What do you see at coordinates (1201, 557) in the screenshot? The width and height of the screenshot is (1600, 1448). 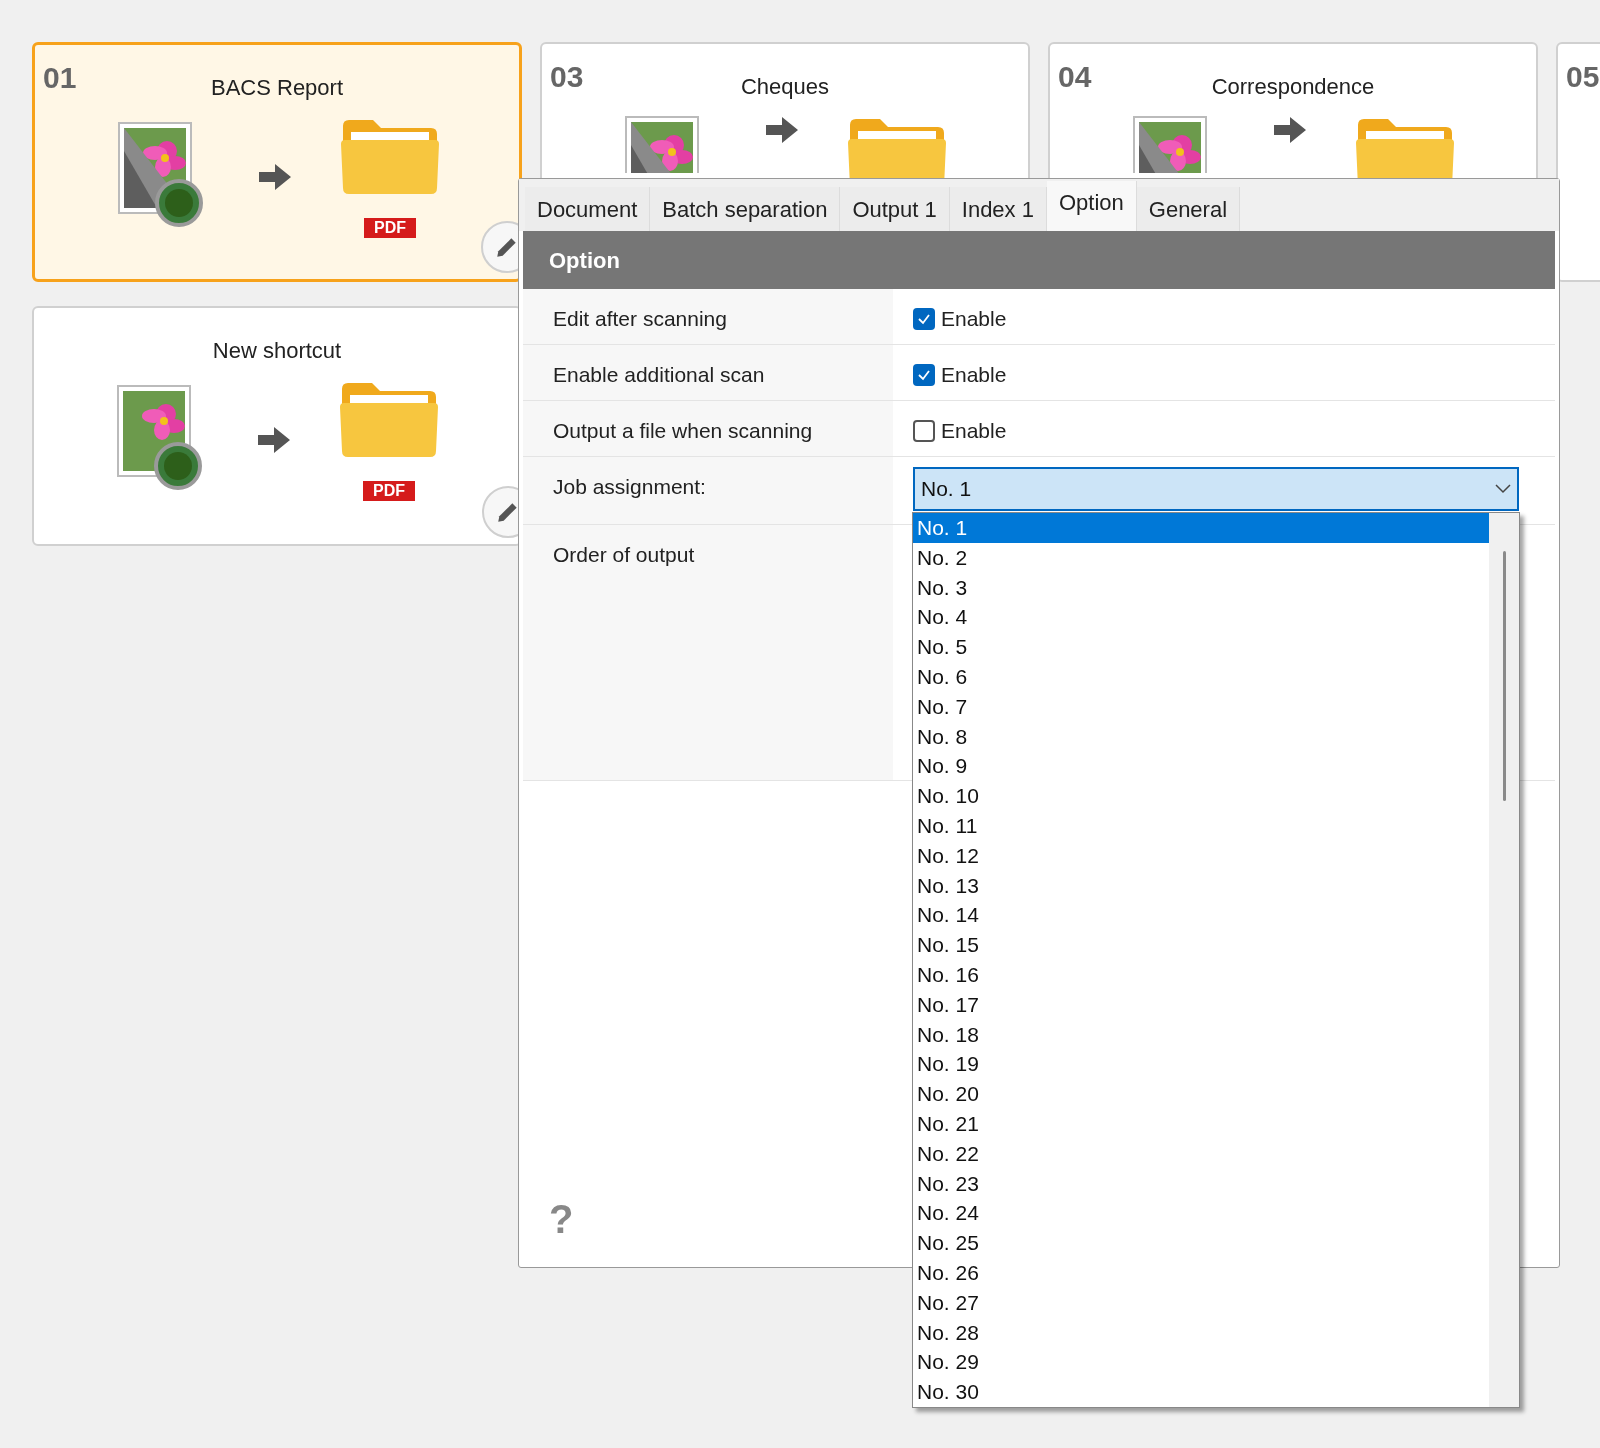 I see `dropdown-option: No. 2` at bounding box center [1201, 557].